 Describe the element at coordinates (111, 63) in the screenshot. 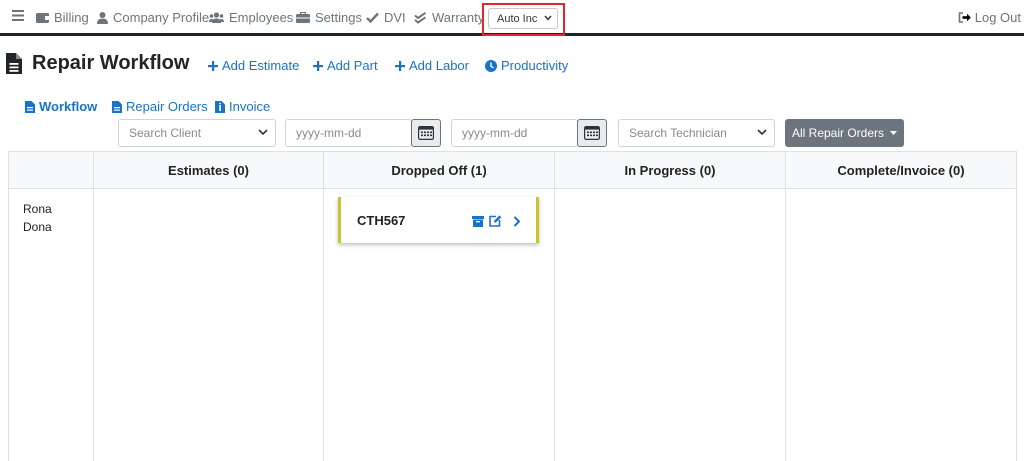

I see `page-title: Repair Workflow` at that location.